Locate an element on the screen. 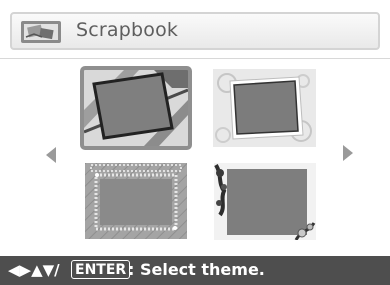 This screenshot has width=390, height=285. status-bar: ◀▶▲▼/ ENTER : Select theme. is located at coordinates (195, 270).